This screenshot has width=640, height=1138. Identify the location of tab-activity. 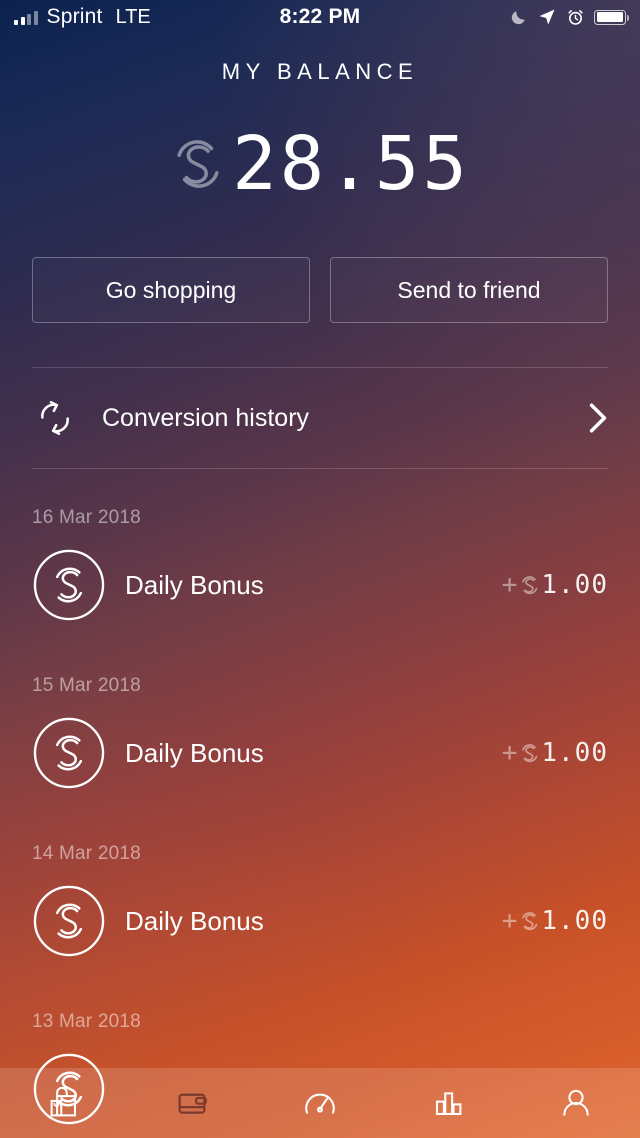
(320, 1103).